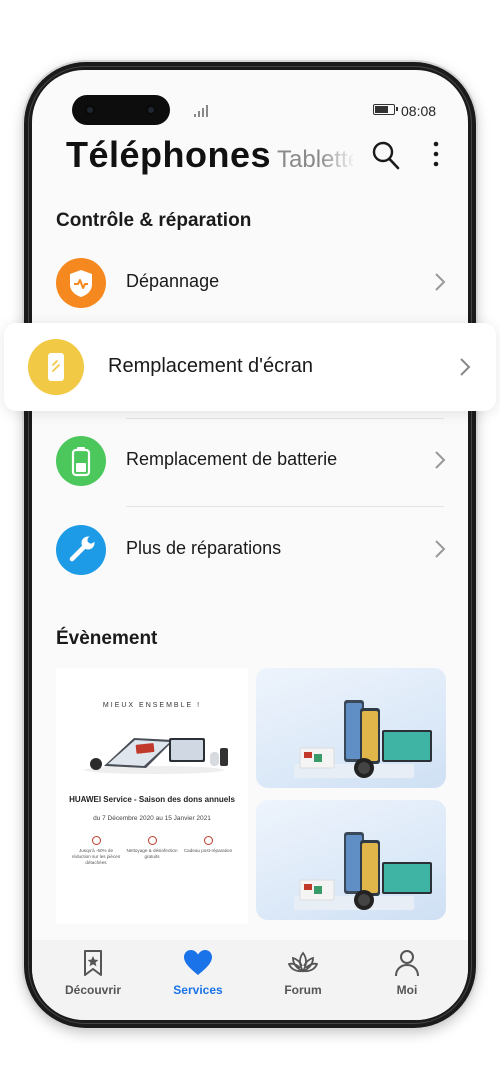  I want to click on repair-item-ecran: Remplacement d'écran, so click(250, 367).